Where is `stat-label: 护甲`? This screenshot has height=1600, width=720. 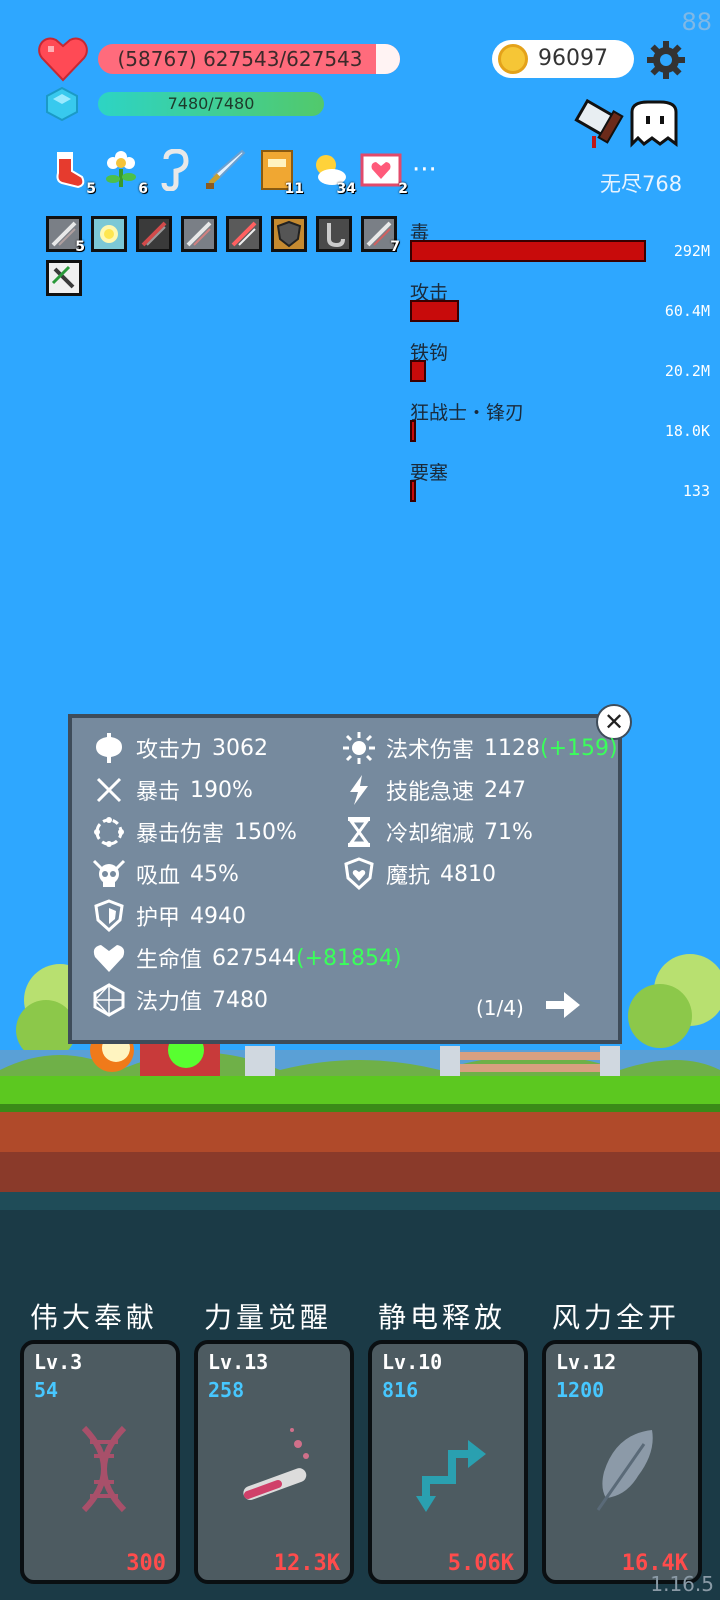 stat-label: 护甲 is located at coordinates (158, 918).